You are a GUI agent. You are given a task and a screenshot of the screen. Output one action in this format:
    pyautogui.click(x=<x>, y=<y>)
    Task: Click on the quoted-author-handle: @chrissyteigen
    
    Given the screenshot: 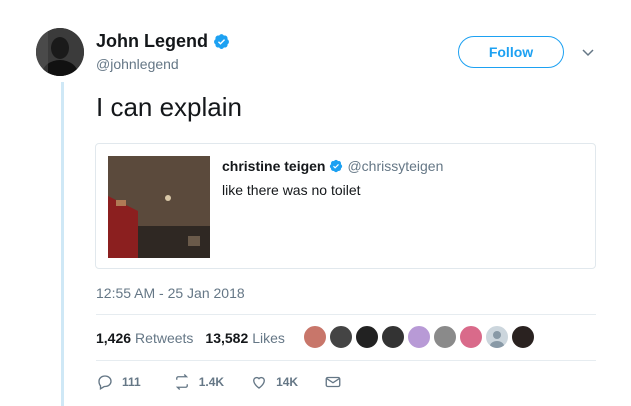 What is the action you would take?
    pyautogui.click(x=395, y=166)
    